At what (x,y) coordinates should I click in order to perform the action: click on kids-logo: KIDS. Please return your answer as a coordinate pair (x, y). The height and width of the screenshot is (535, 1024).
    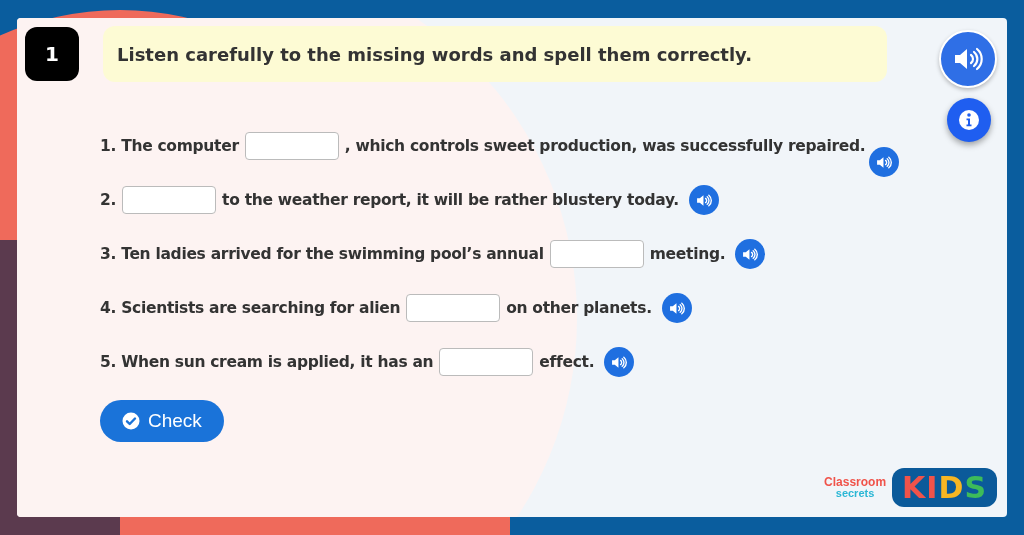
    Looking at the image, I should click on (944, 487).